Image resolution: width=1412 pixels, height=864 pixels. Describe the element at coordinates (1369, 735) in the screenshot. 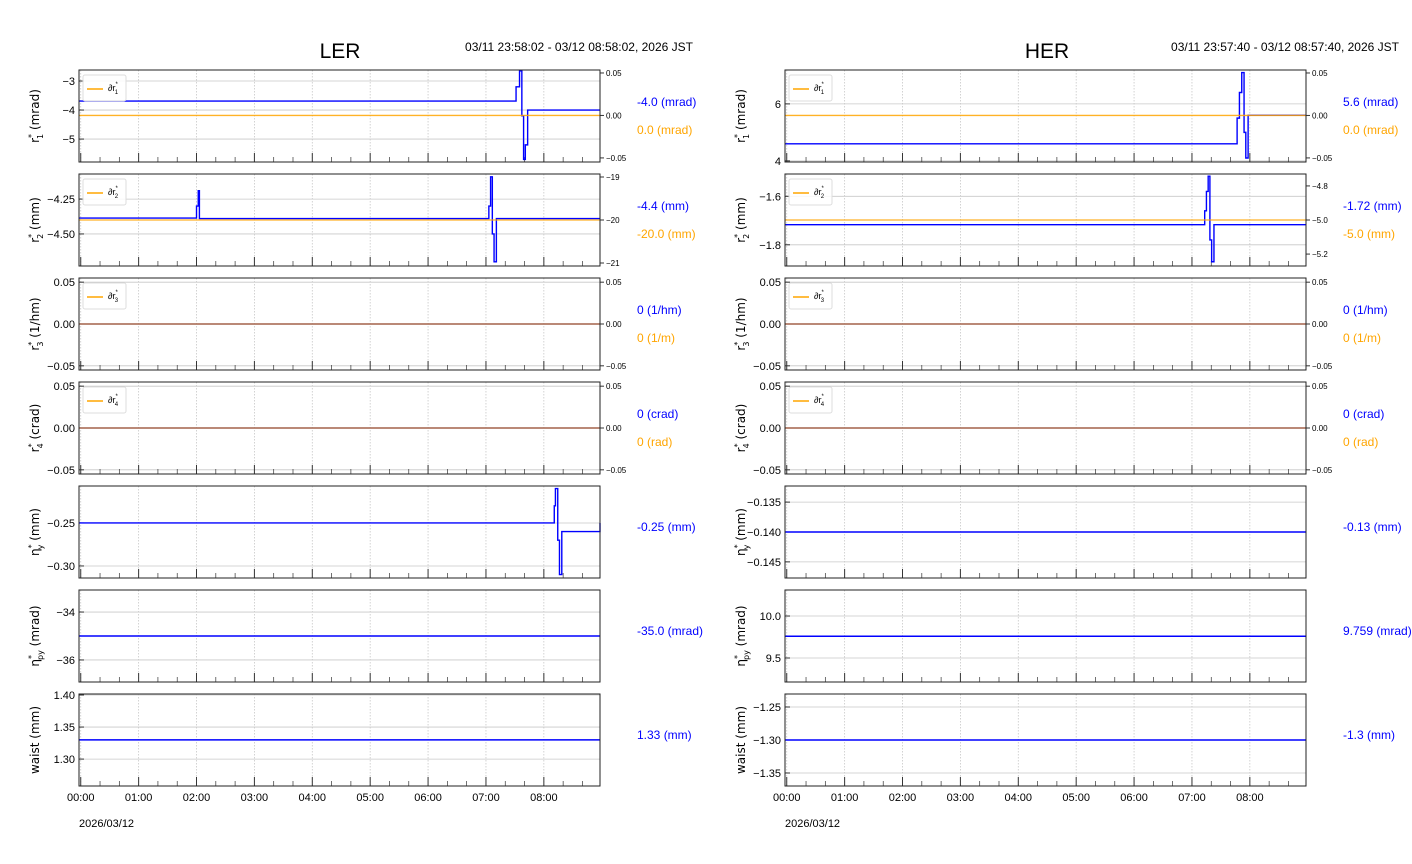

I see `measured-readout: -1.3 (mm)` at that location.